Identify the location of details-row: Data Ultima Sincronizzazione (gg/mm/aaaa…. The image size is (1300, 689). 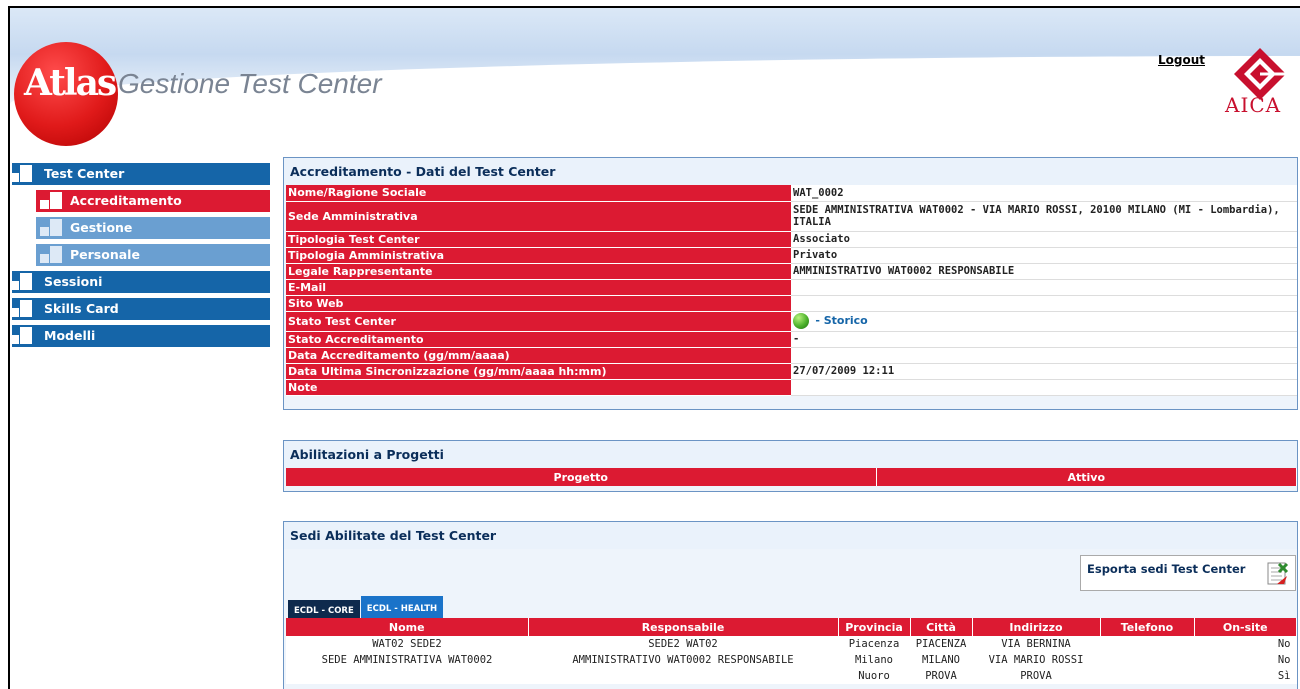
(791, 371).